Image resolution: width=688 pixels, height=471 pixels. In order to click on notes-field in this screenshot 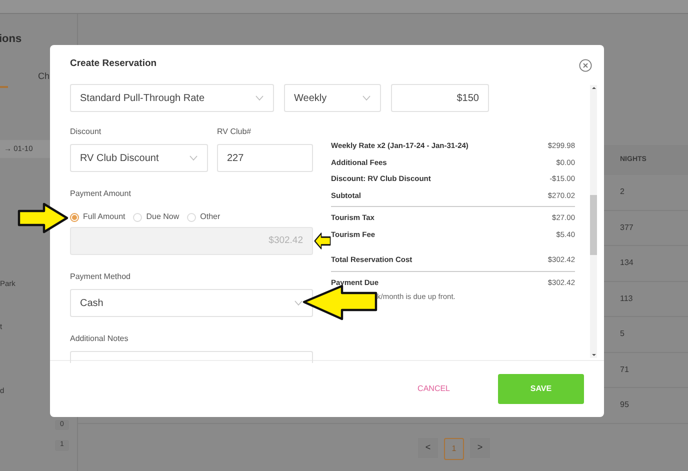, I will do `click(191, 357)`.